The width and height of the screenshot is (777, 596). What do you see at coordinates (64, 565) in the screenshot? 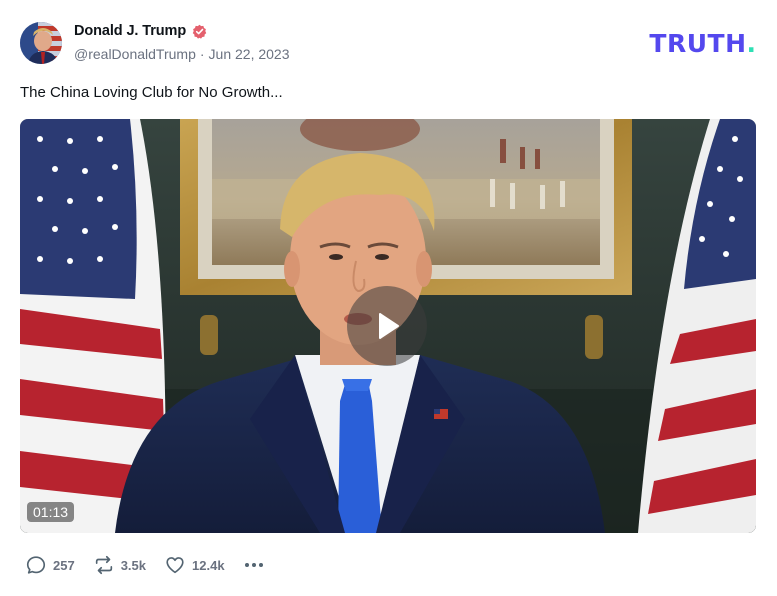
I see `reply-count: 257` at bounding box center [64, 565].